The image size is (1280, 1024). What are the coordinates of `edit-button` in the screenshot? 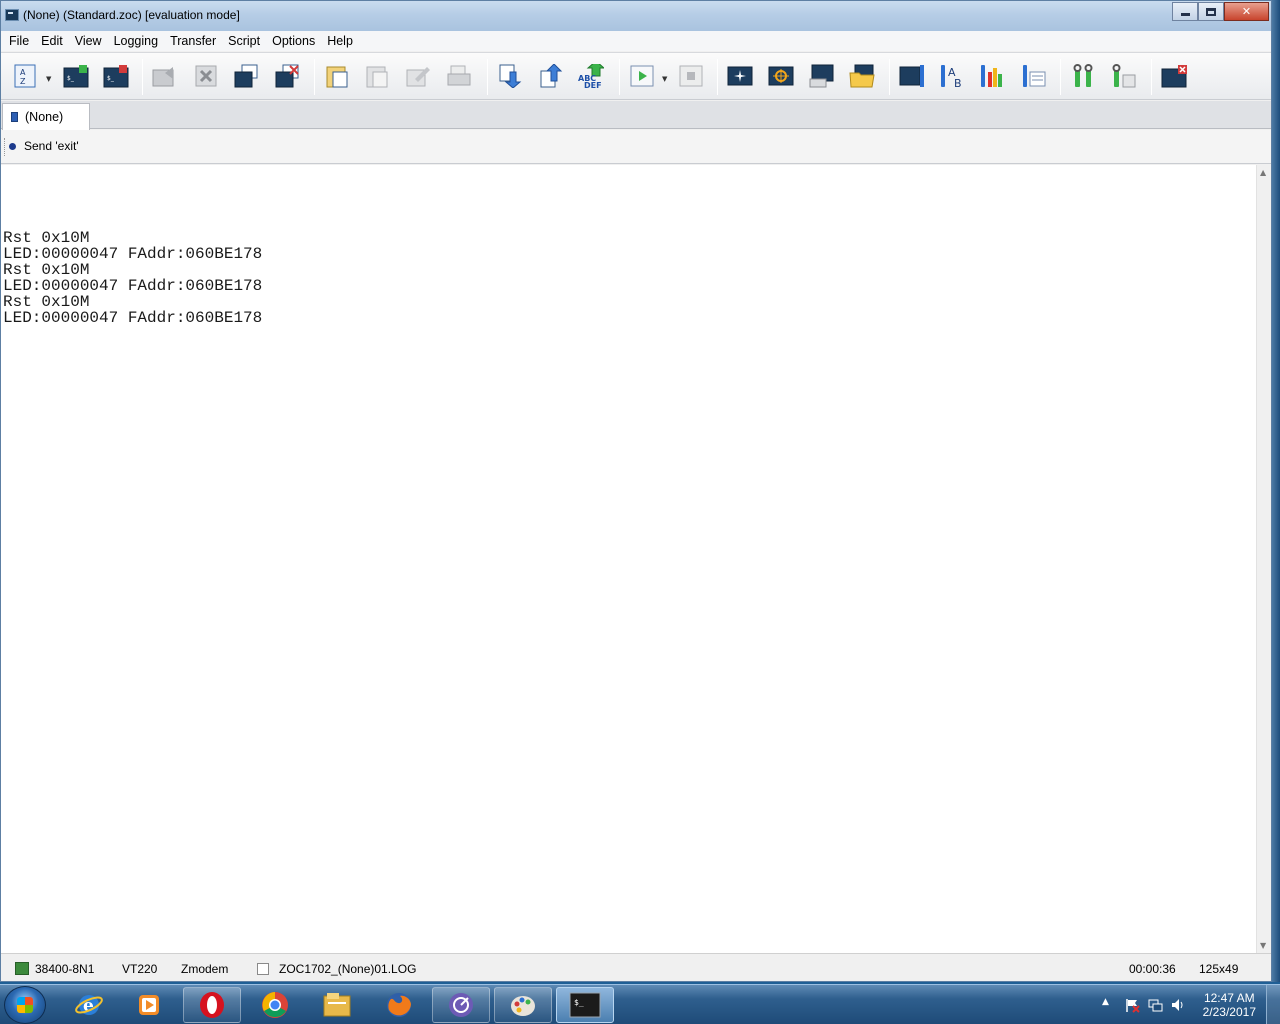 It's located at (418, 76).